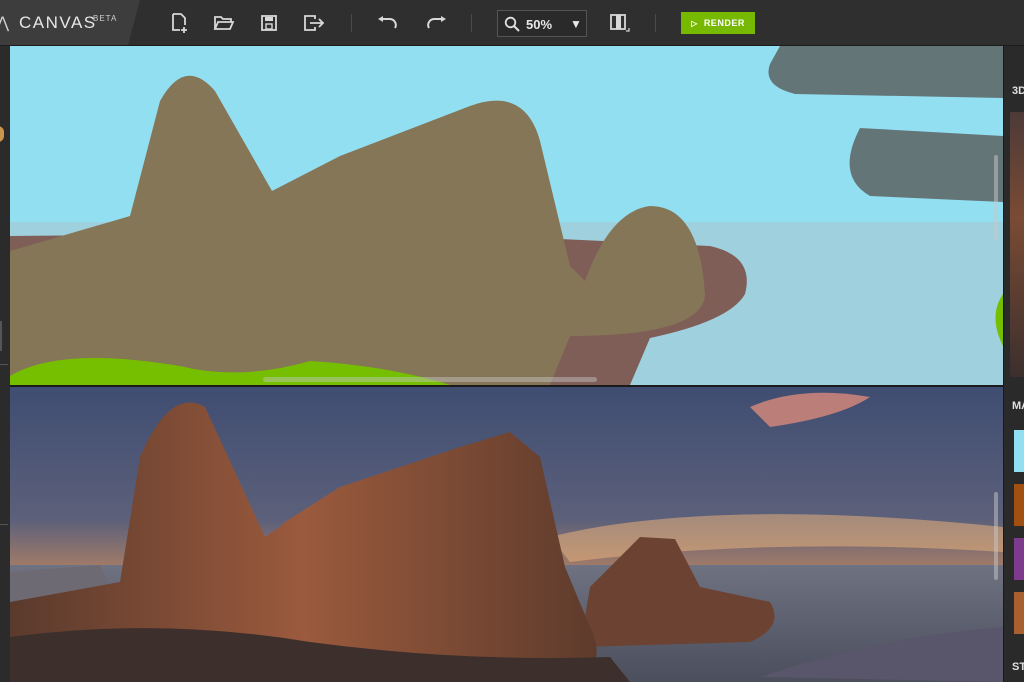  Describe the element at coordinates (1019, 559) in the screenshot. I see `material-swatch-flower` at that location.